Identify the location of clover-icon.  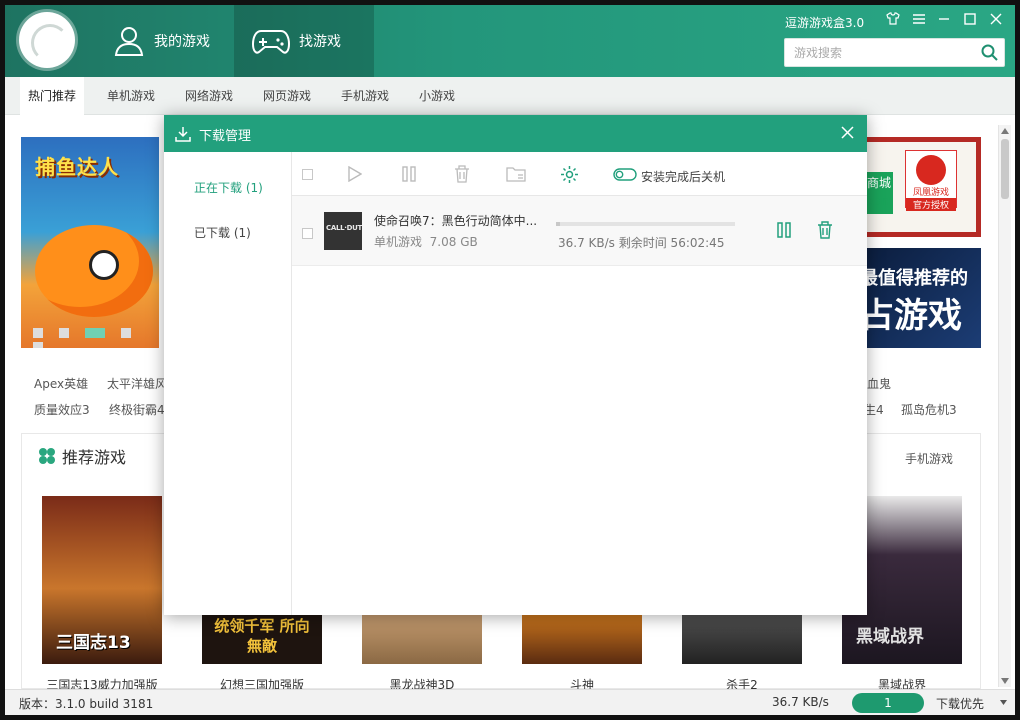
(47, 456).